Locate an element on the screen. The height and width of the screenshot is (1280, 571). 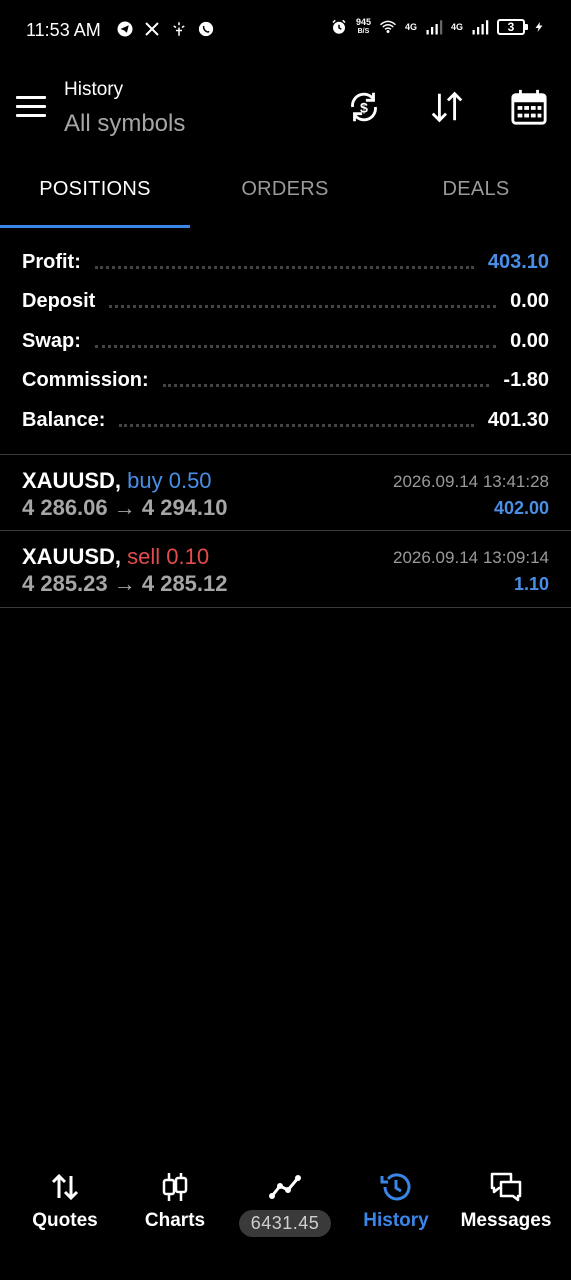
calendar-icon is located at coordinates (529, 107).